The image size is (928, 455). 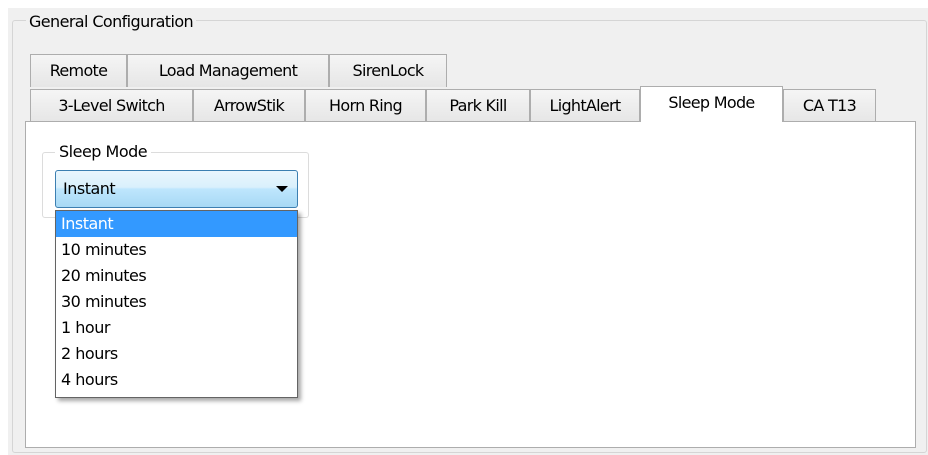 I want to click on tab-lightalert: LightAlert, so click(x=585, y=105).